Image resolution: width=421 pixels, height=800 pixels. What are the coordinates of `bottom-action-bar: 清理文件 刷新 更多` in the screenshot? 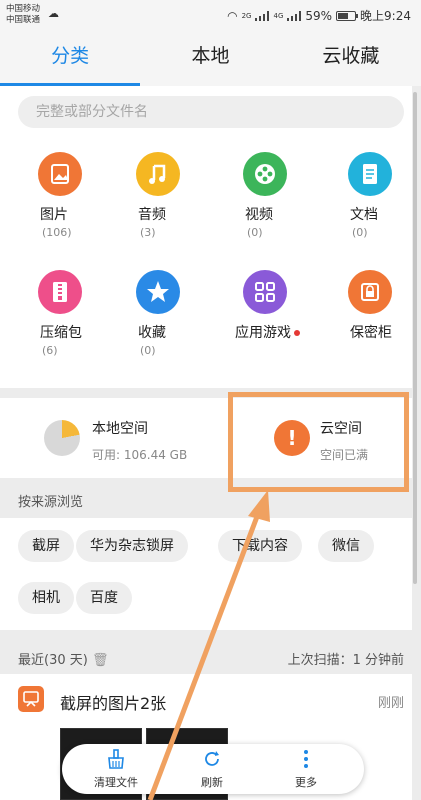 It's located at (213, 769).